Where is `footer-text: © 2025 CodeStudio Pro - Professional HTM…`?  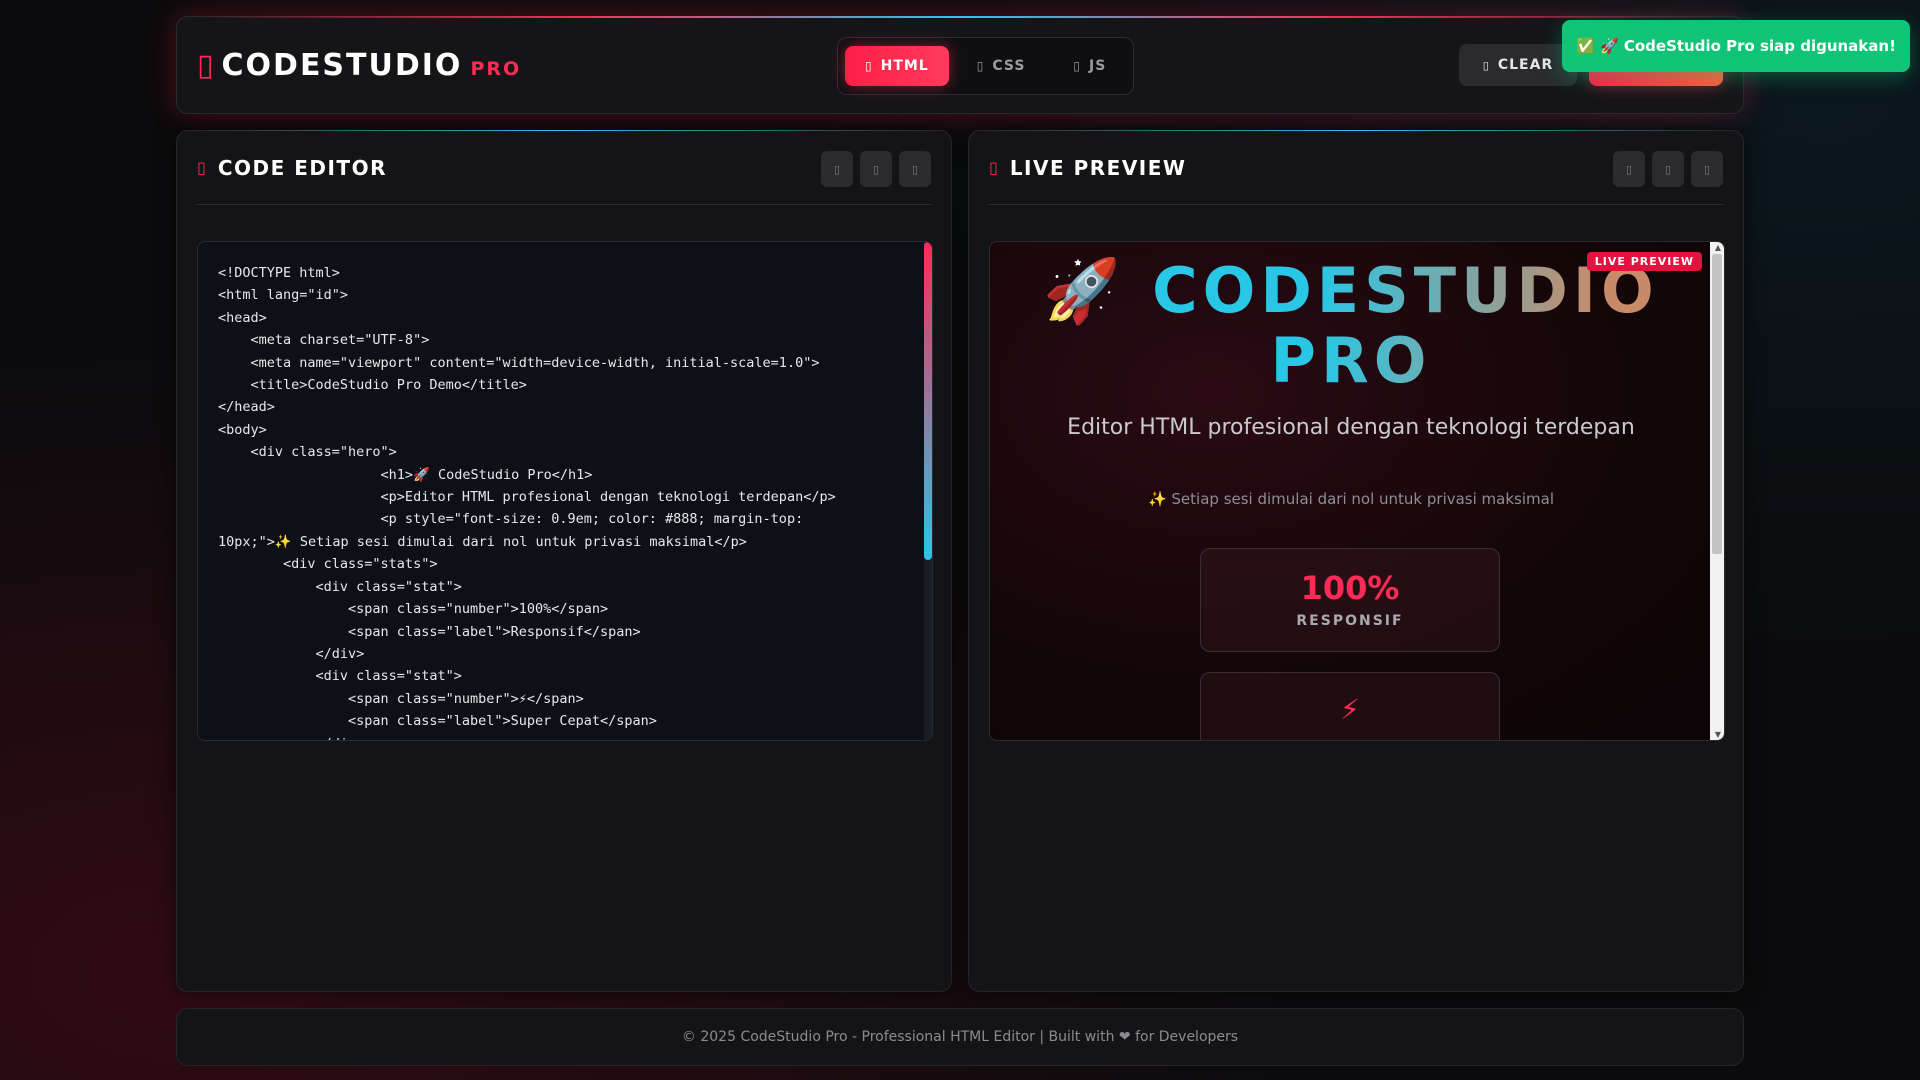
footer-text: © 2025 CodeStudio Pro - Professional HTM… is located at coordinates (960, 1037).